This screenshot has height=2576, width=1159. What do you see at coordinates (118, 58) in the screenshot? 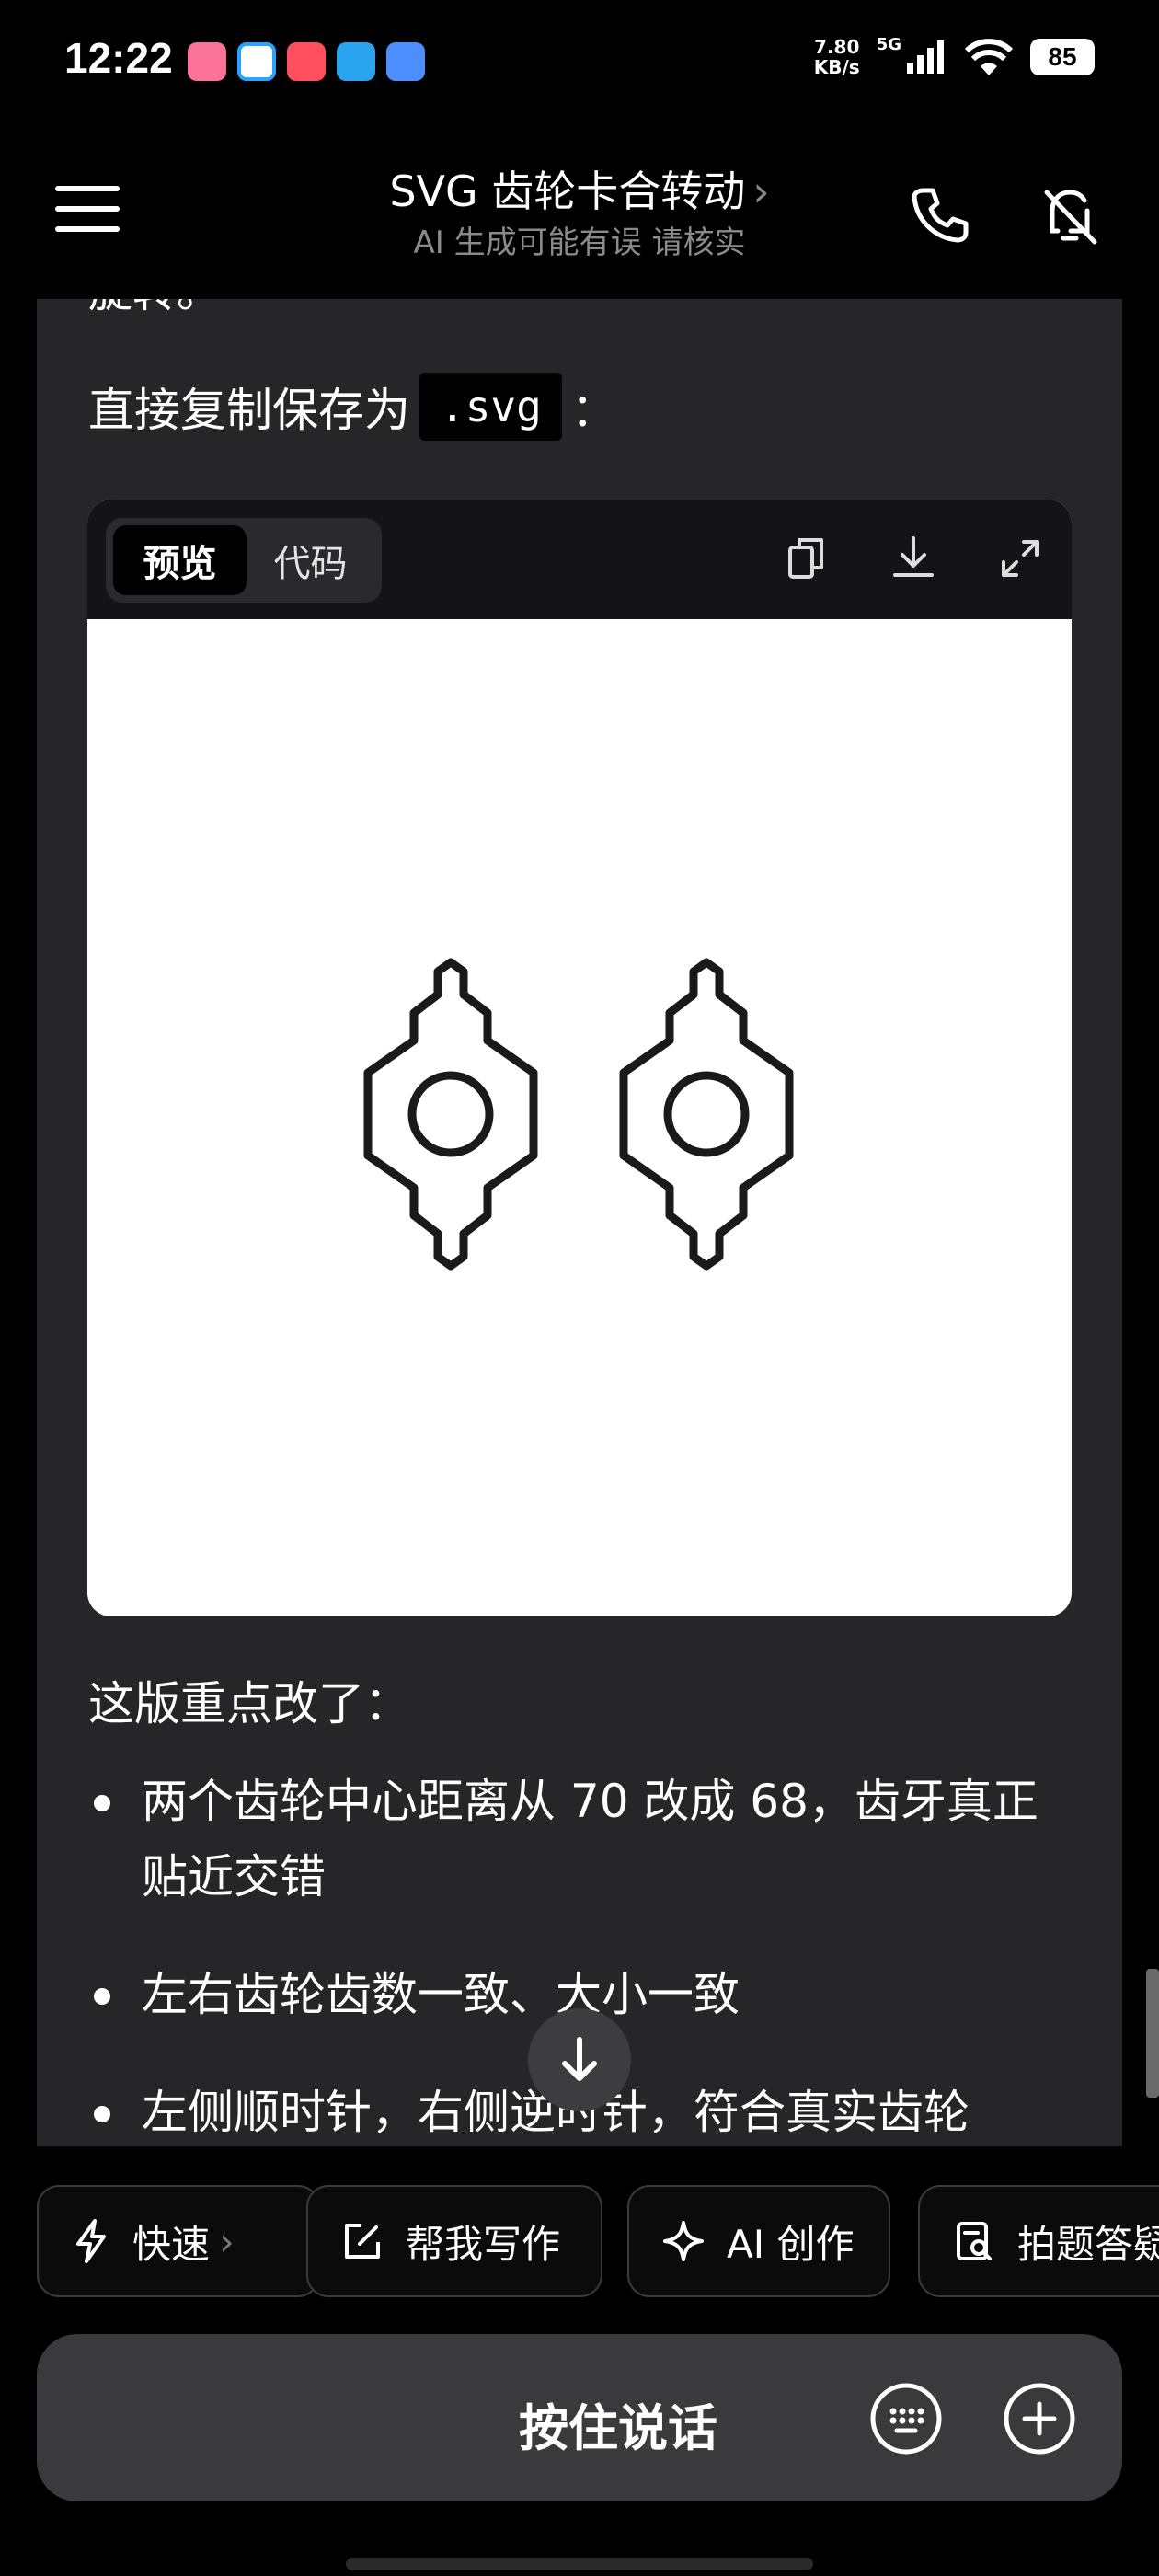
I see `clock: 12:22` at bounding box center [118, 58].